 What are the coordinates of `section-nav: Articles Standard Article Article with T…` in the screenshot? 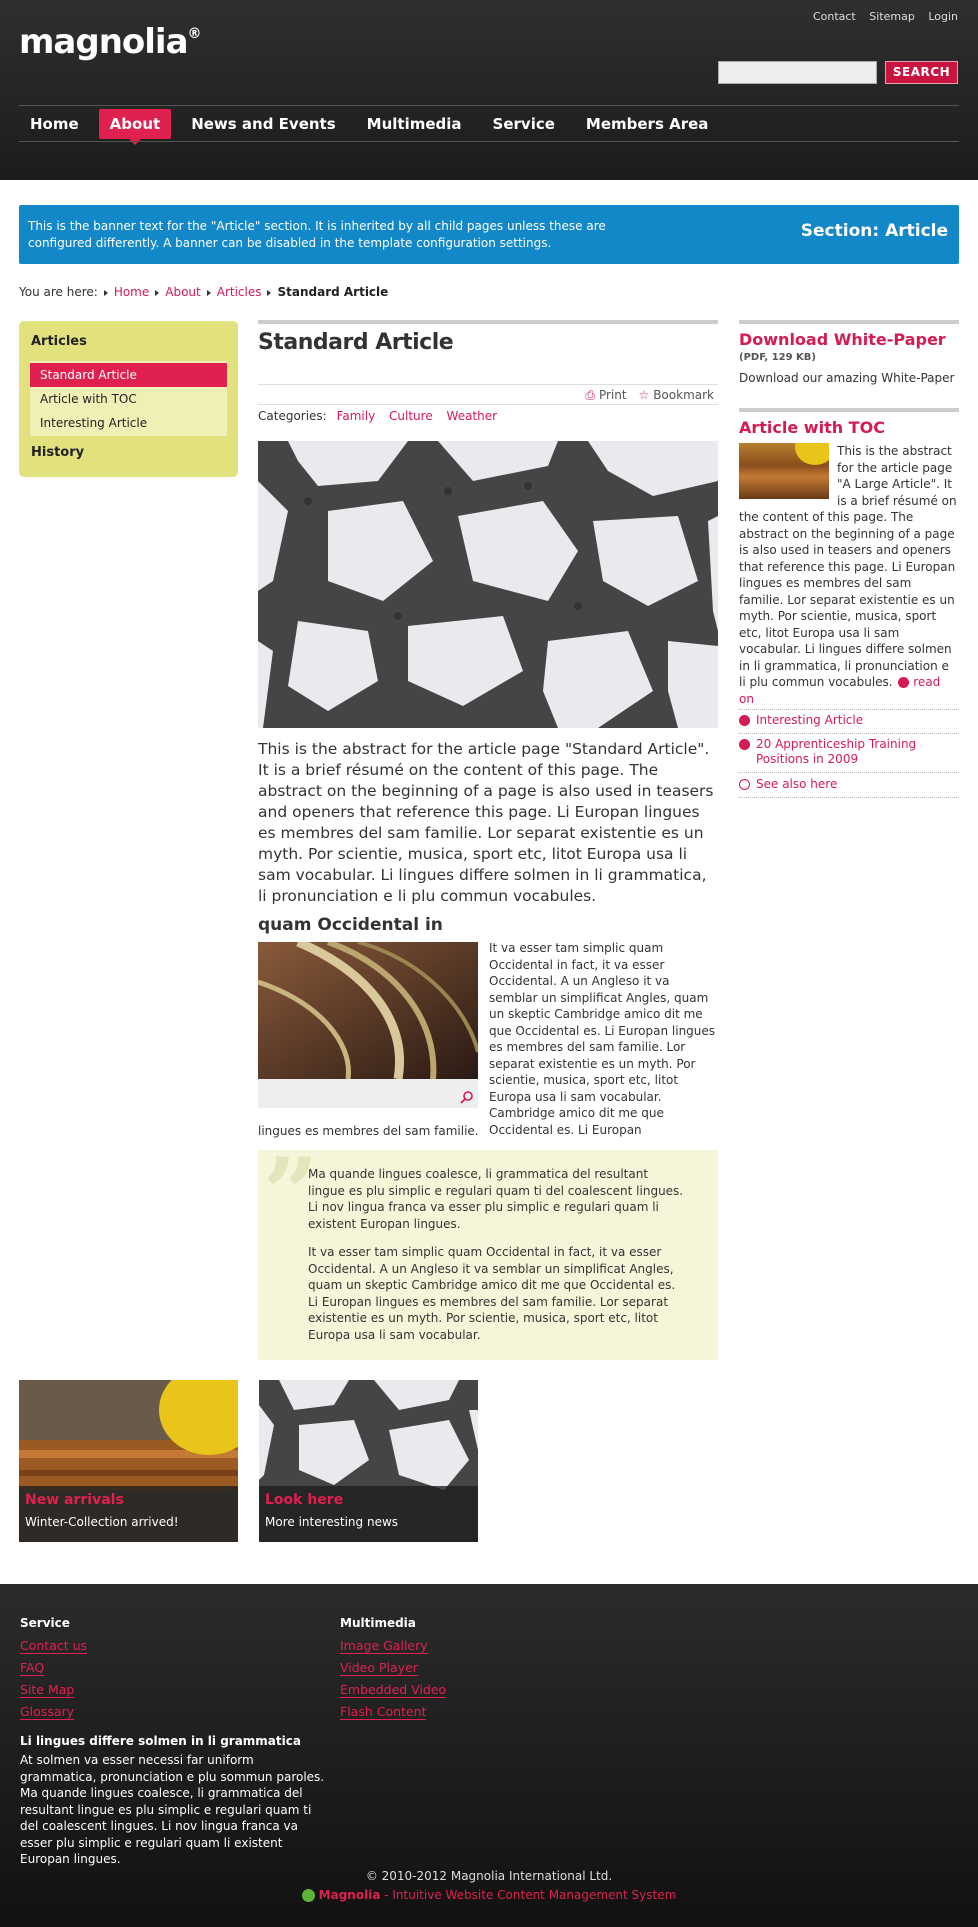 It's located at (128, 399).